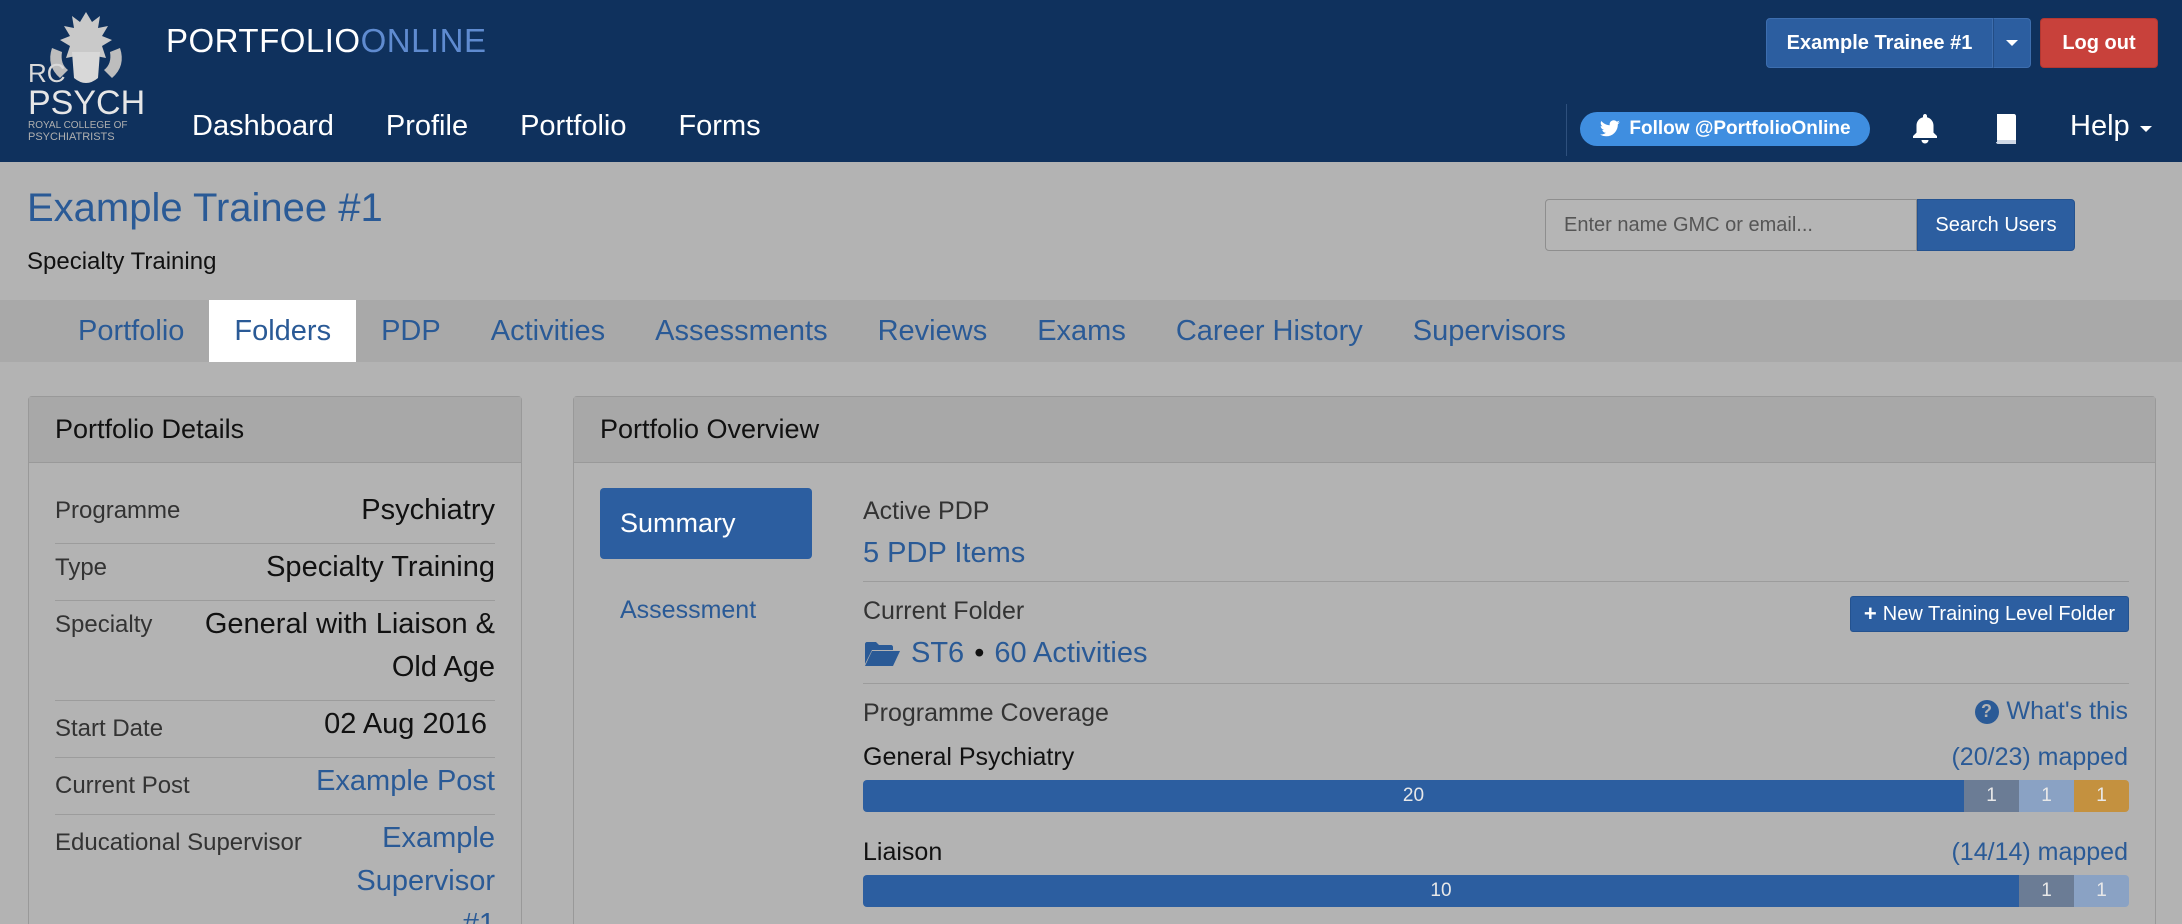 The image size is (2182, 924). Describe the element at coordinates (2006, 129) in the screenshot. I see `book-icon` at that location.